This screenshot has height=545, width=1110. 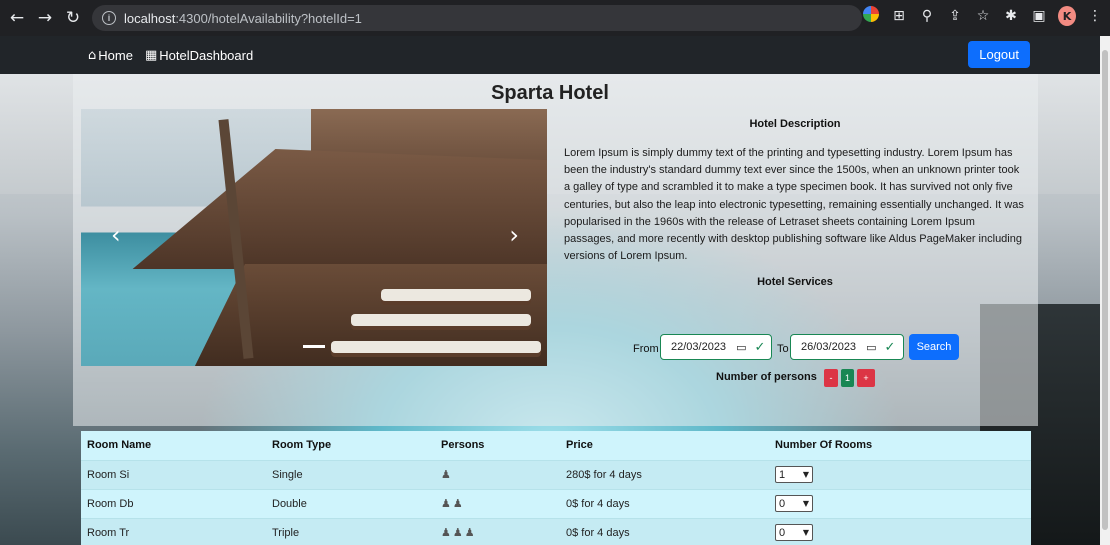 I want to click on share-icon: ⇪, so click(x=955, y=16).